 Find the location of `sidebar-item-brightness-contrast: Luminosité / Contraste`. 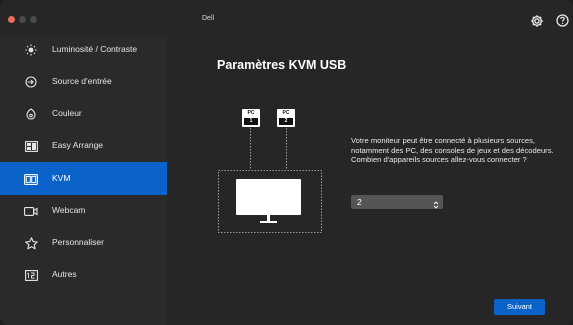

sidebar-item-brightness-contrast: Luminosité / Contraste is located at coordinates (83, 50).